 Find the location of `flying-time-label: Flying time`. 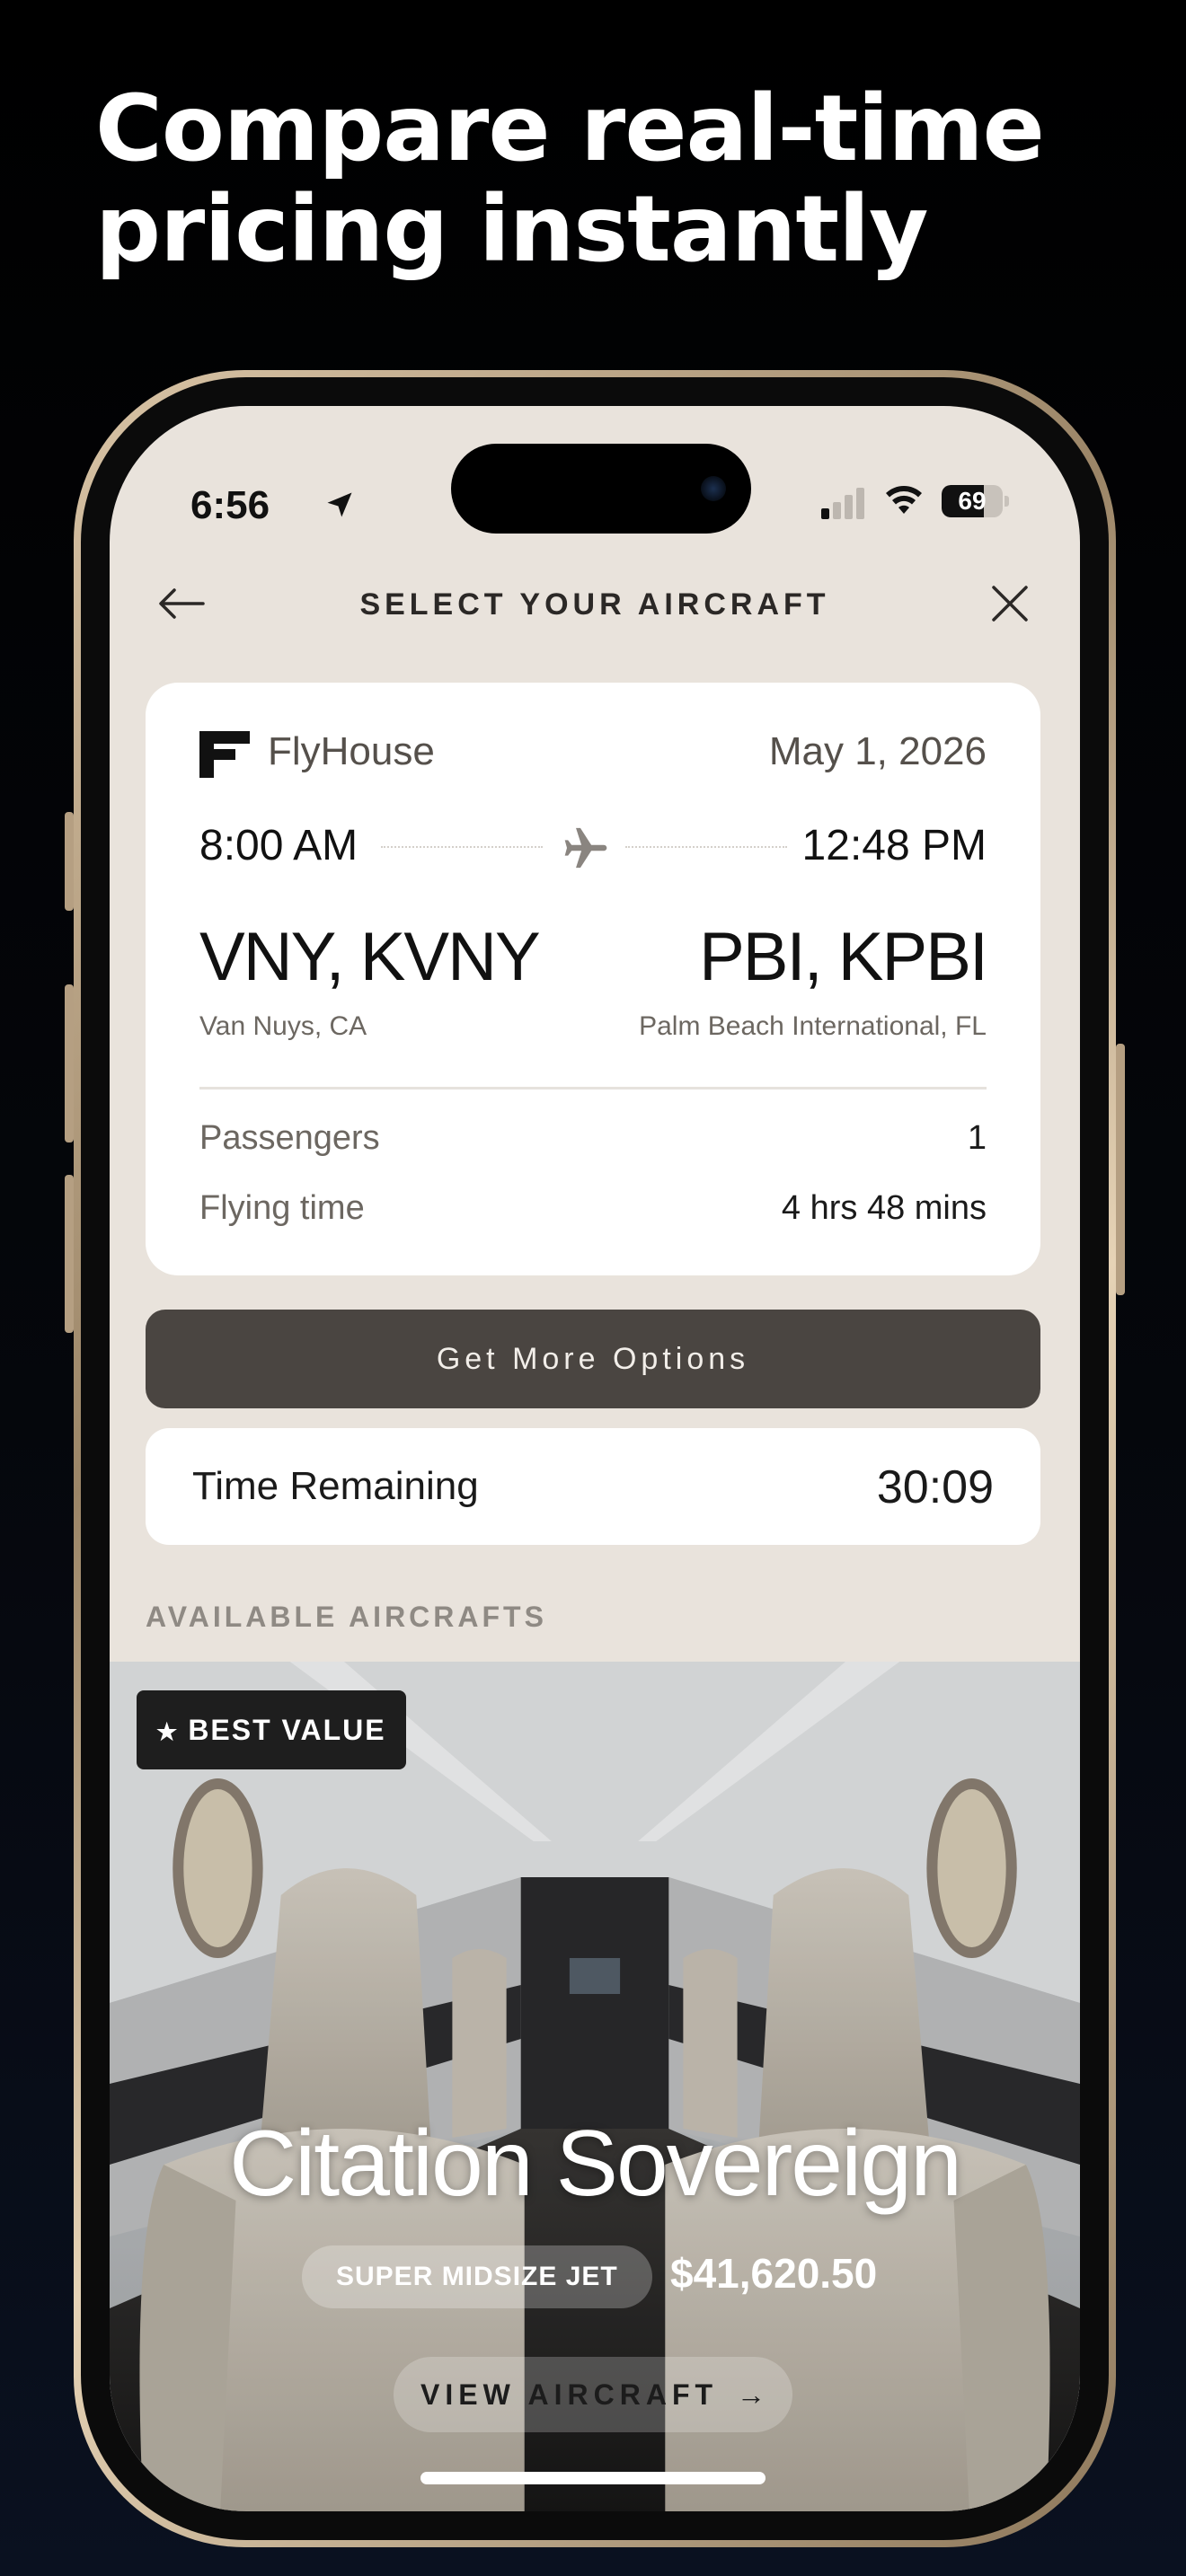

flying-time-label: Flying time is located at coordinates (282, 1208).